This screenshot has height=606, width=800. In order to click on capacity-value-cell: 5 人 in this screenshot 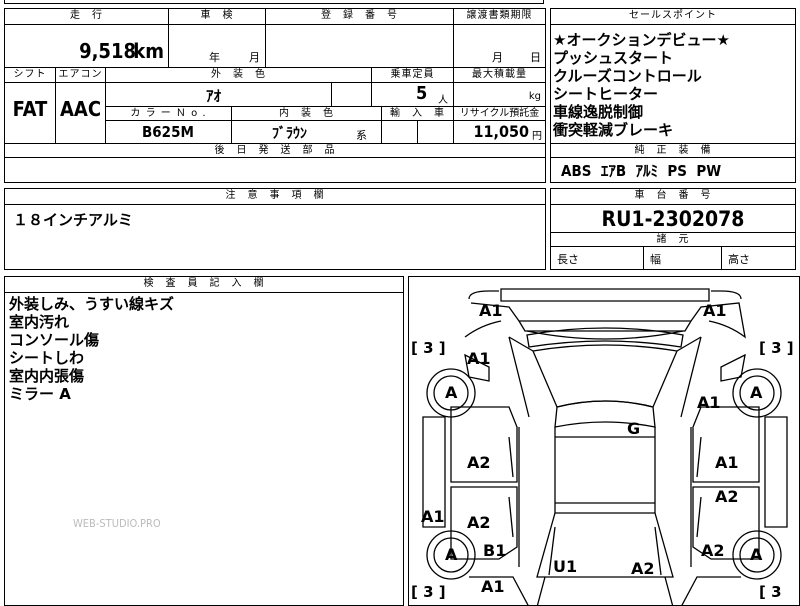, I will do `click(412, 95)`.